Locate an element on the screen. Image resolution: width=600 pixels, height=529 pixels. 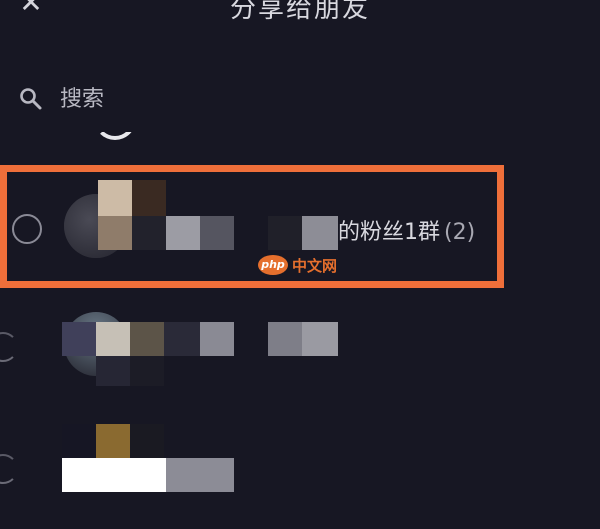
avatar is located at coordinates (115, 140).